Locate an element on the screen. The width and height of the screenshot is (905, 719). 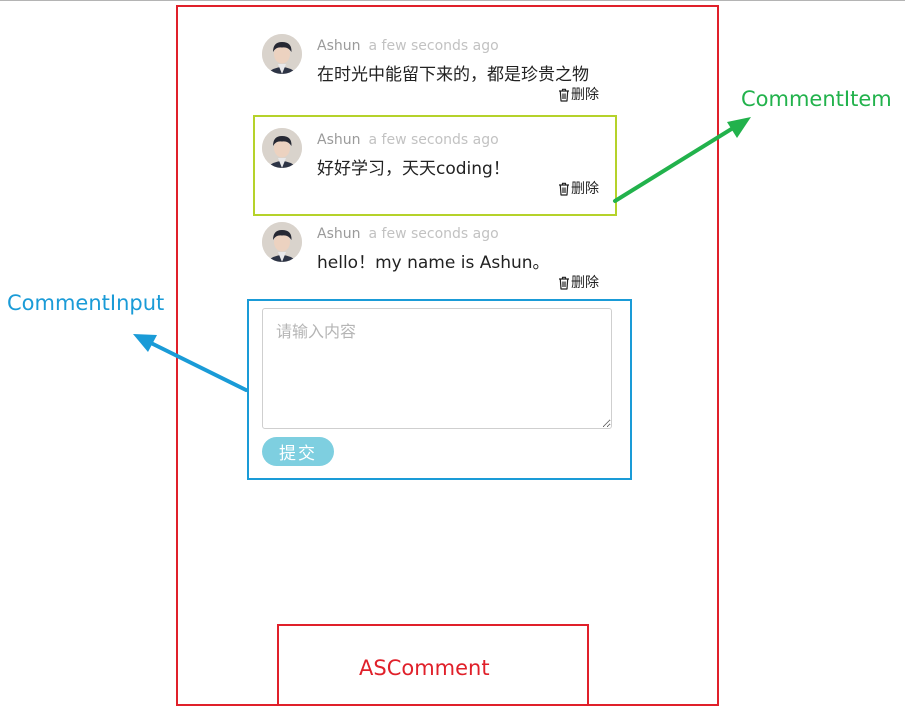
commentitem-label: CommentItem is located at coordinates (816, 99).